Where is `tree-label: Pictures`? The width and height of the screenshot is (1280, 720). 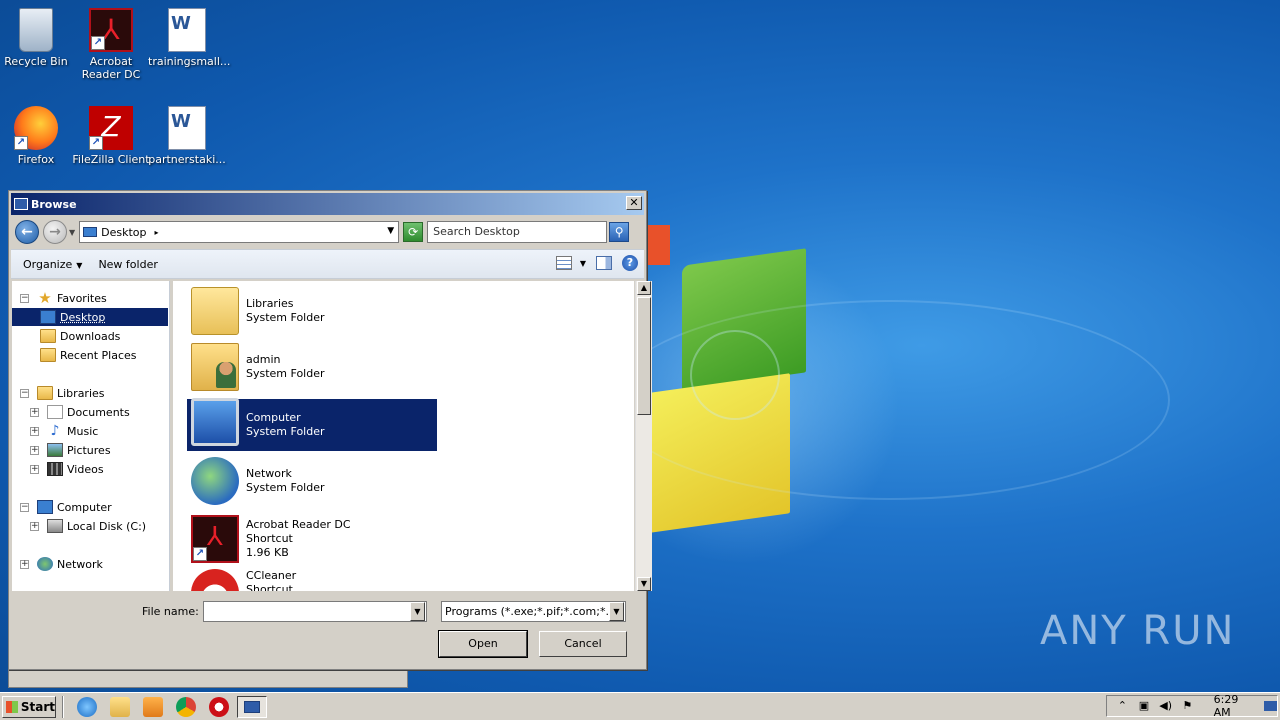 tree-label: Pictures is located at coordinates (89, 450).